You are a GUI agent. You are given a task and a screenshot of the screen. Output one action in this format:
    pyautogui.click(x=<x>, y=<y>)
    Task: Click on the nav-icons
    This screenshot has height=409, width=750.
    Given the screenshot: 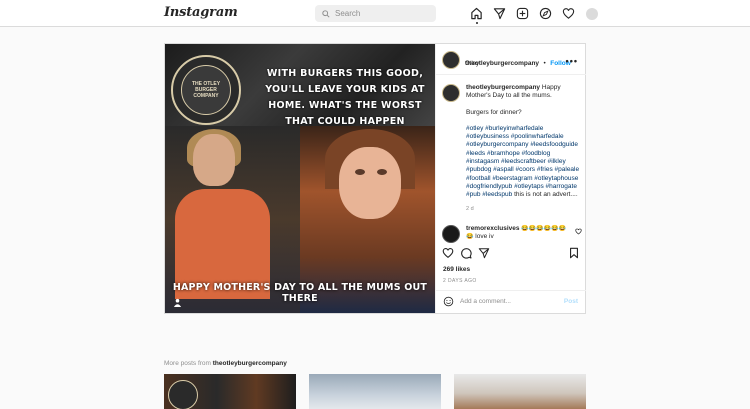 What is the action you would take?
    pyautogui.click(x=534, y=13)
    